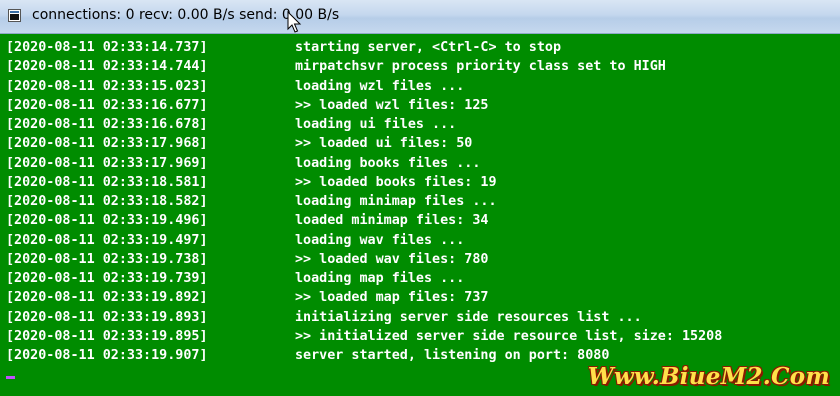 The image size is (840, 396). What do you see at coordinates (107, 201) in the screenshot?
I see `log-timestamp: [2020-08-11 02:33:18.582]` at bounding box center [107, 201].